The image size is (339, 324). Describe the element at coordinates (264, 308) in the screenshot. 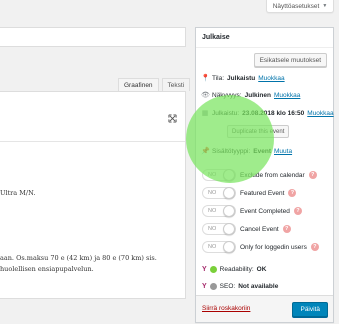

I see `publish-actions: Siirrä roskakoriin Päivitä` at that location.